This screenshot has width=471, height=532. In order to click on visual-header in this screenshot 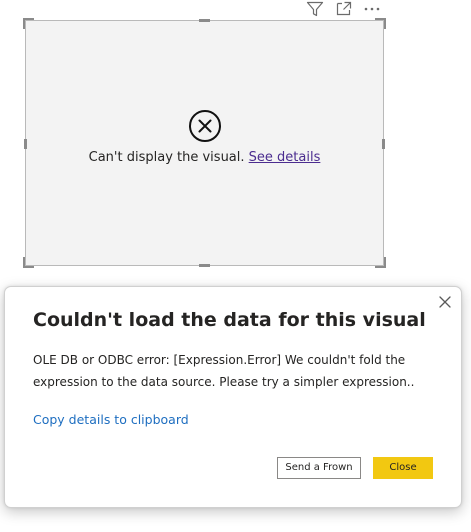, I will do `click(347, 9)`.